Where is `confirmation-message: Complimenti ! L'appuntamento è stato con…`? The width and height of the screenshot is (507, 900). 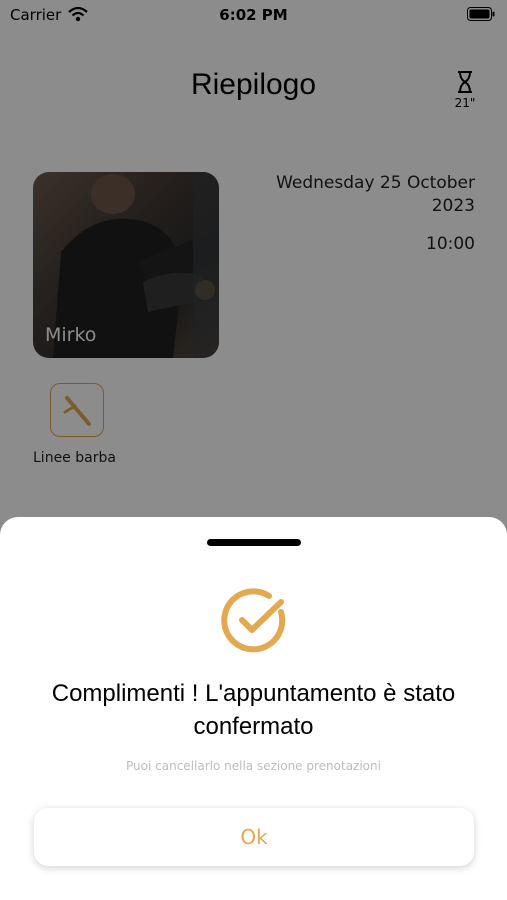 confirmation-message: Complimenti ! L'appuntamento è stato con… is located at coordinates (253, 710).